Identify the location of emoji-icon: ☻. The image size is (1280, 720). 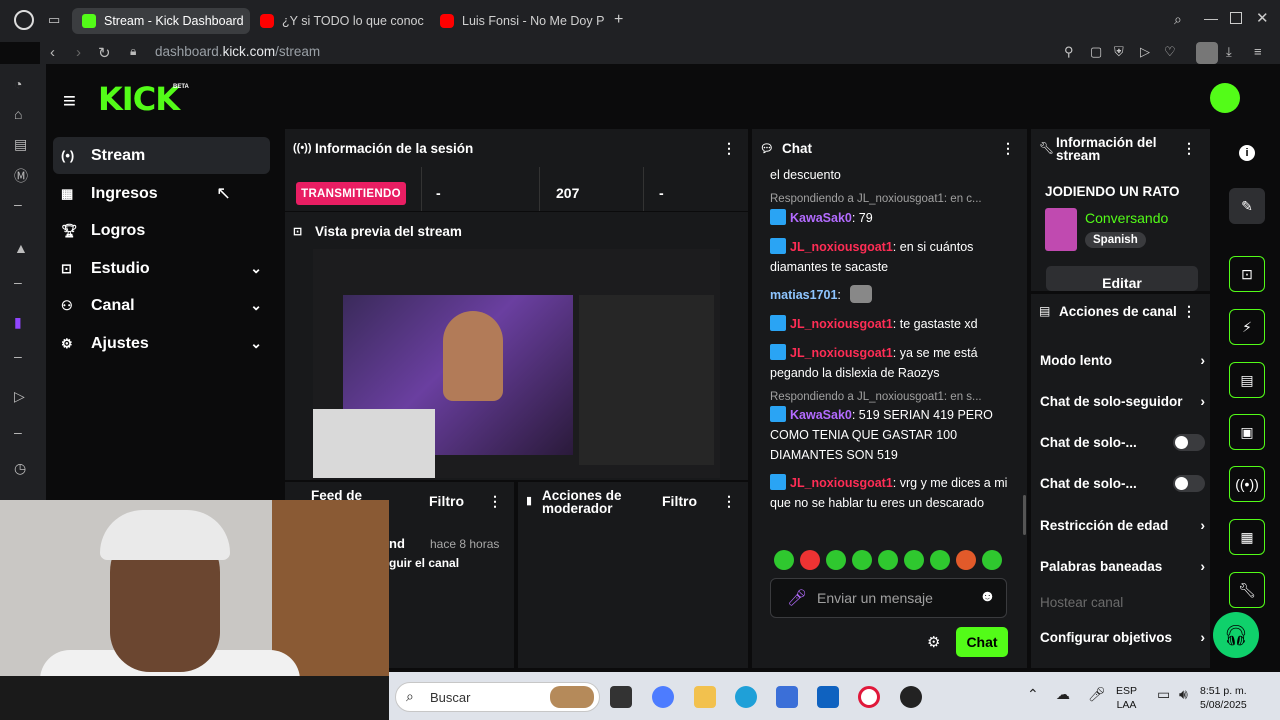
(987, 597).